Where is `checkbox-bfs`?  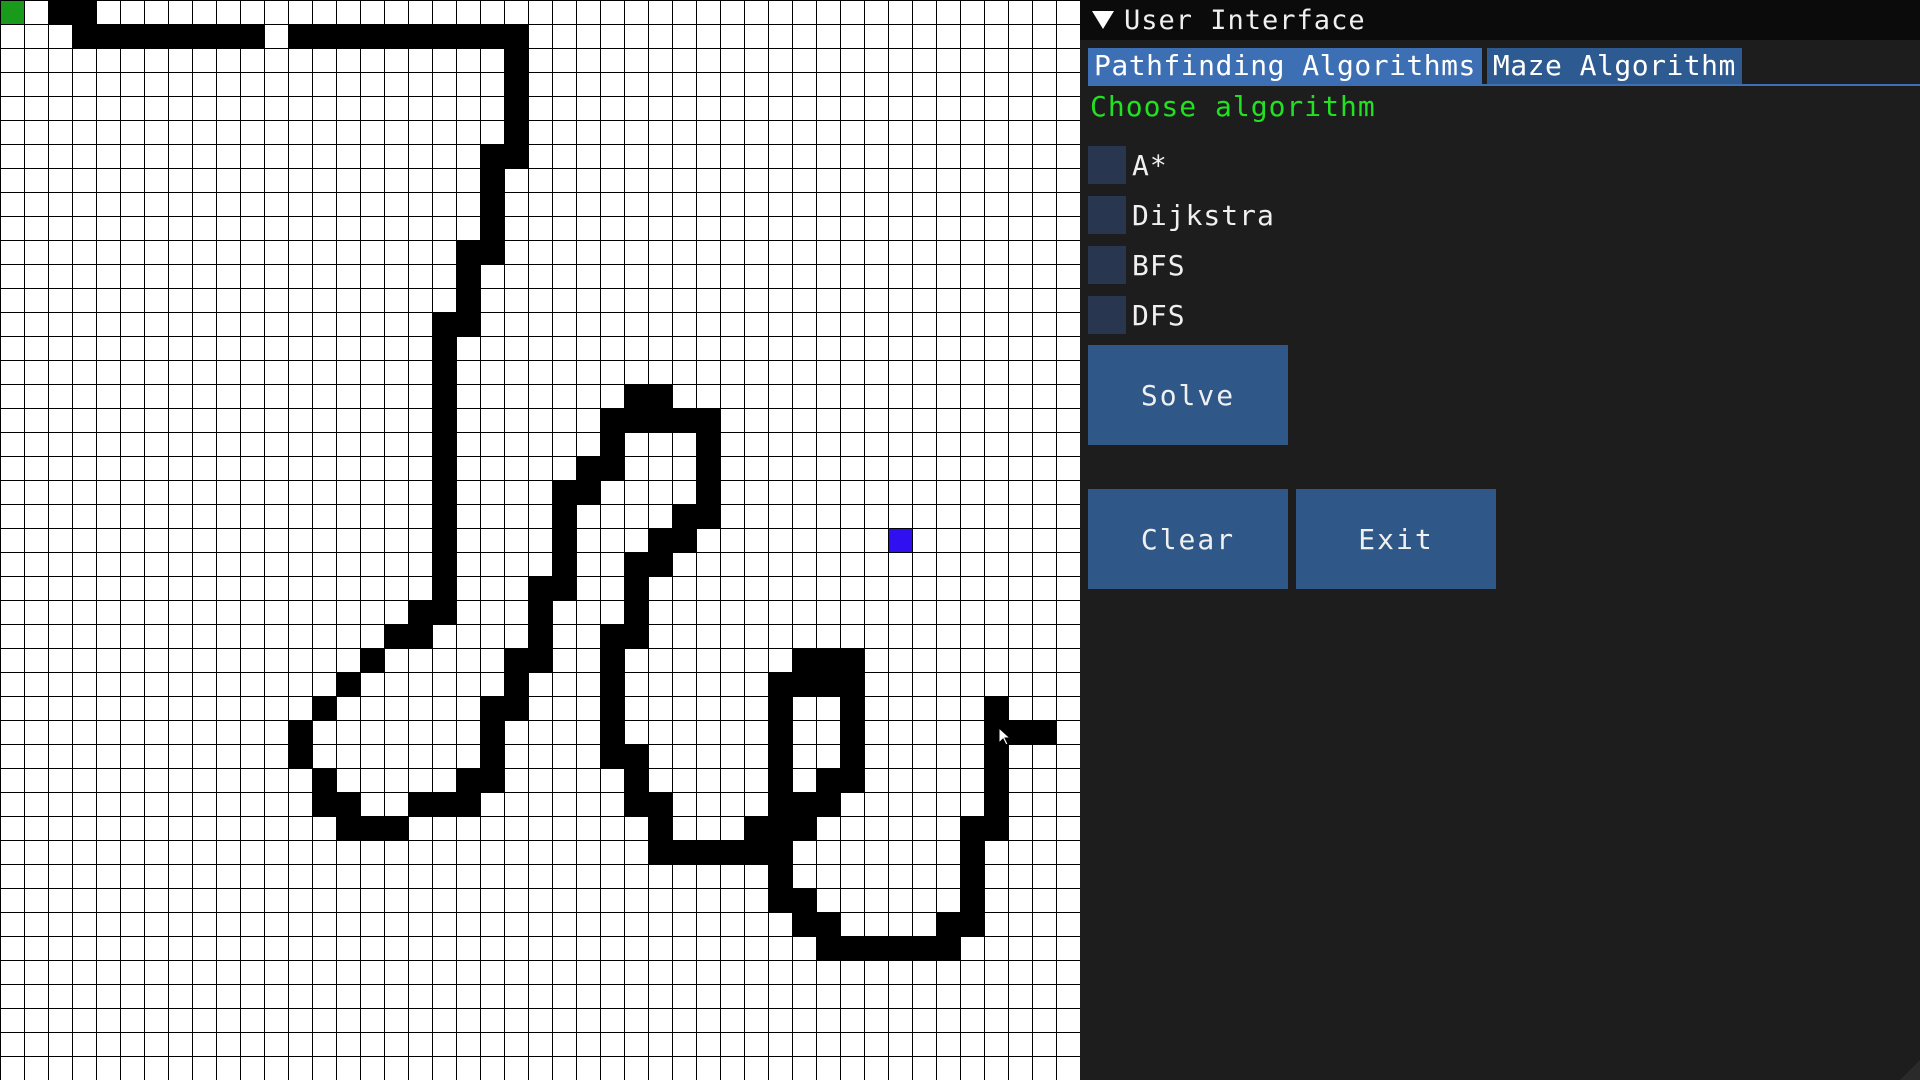 checkbox-bfs is located at coordinates (1107, 265).